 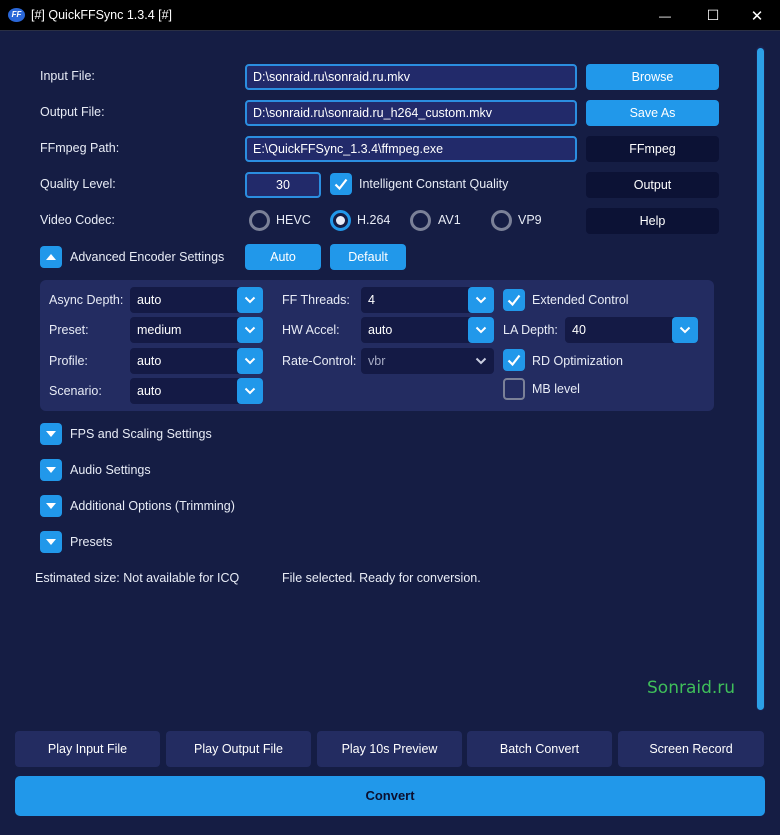 What do you see at coordinates (368, 257) in the screenshot?
I see `default-button: Default` at bounding box center [368, 257].